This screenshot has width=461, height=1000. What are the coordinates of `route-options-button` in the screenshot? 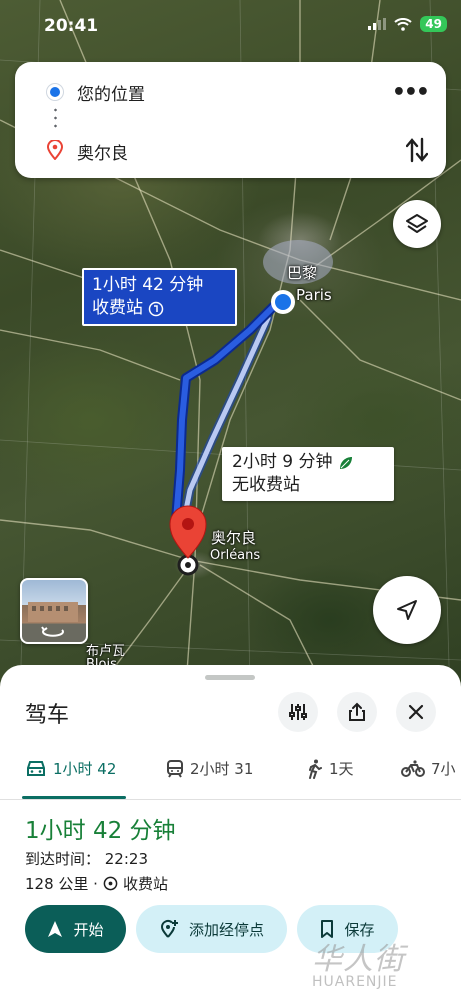 It's located at (298, 712).